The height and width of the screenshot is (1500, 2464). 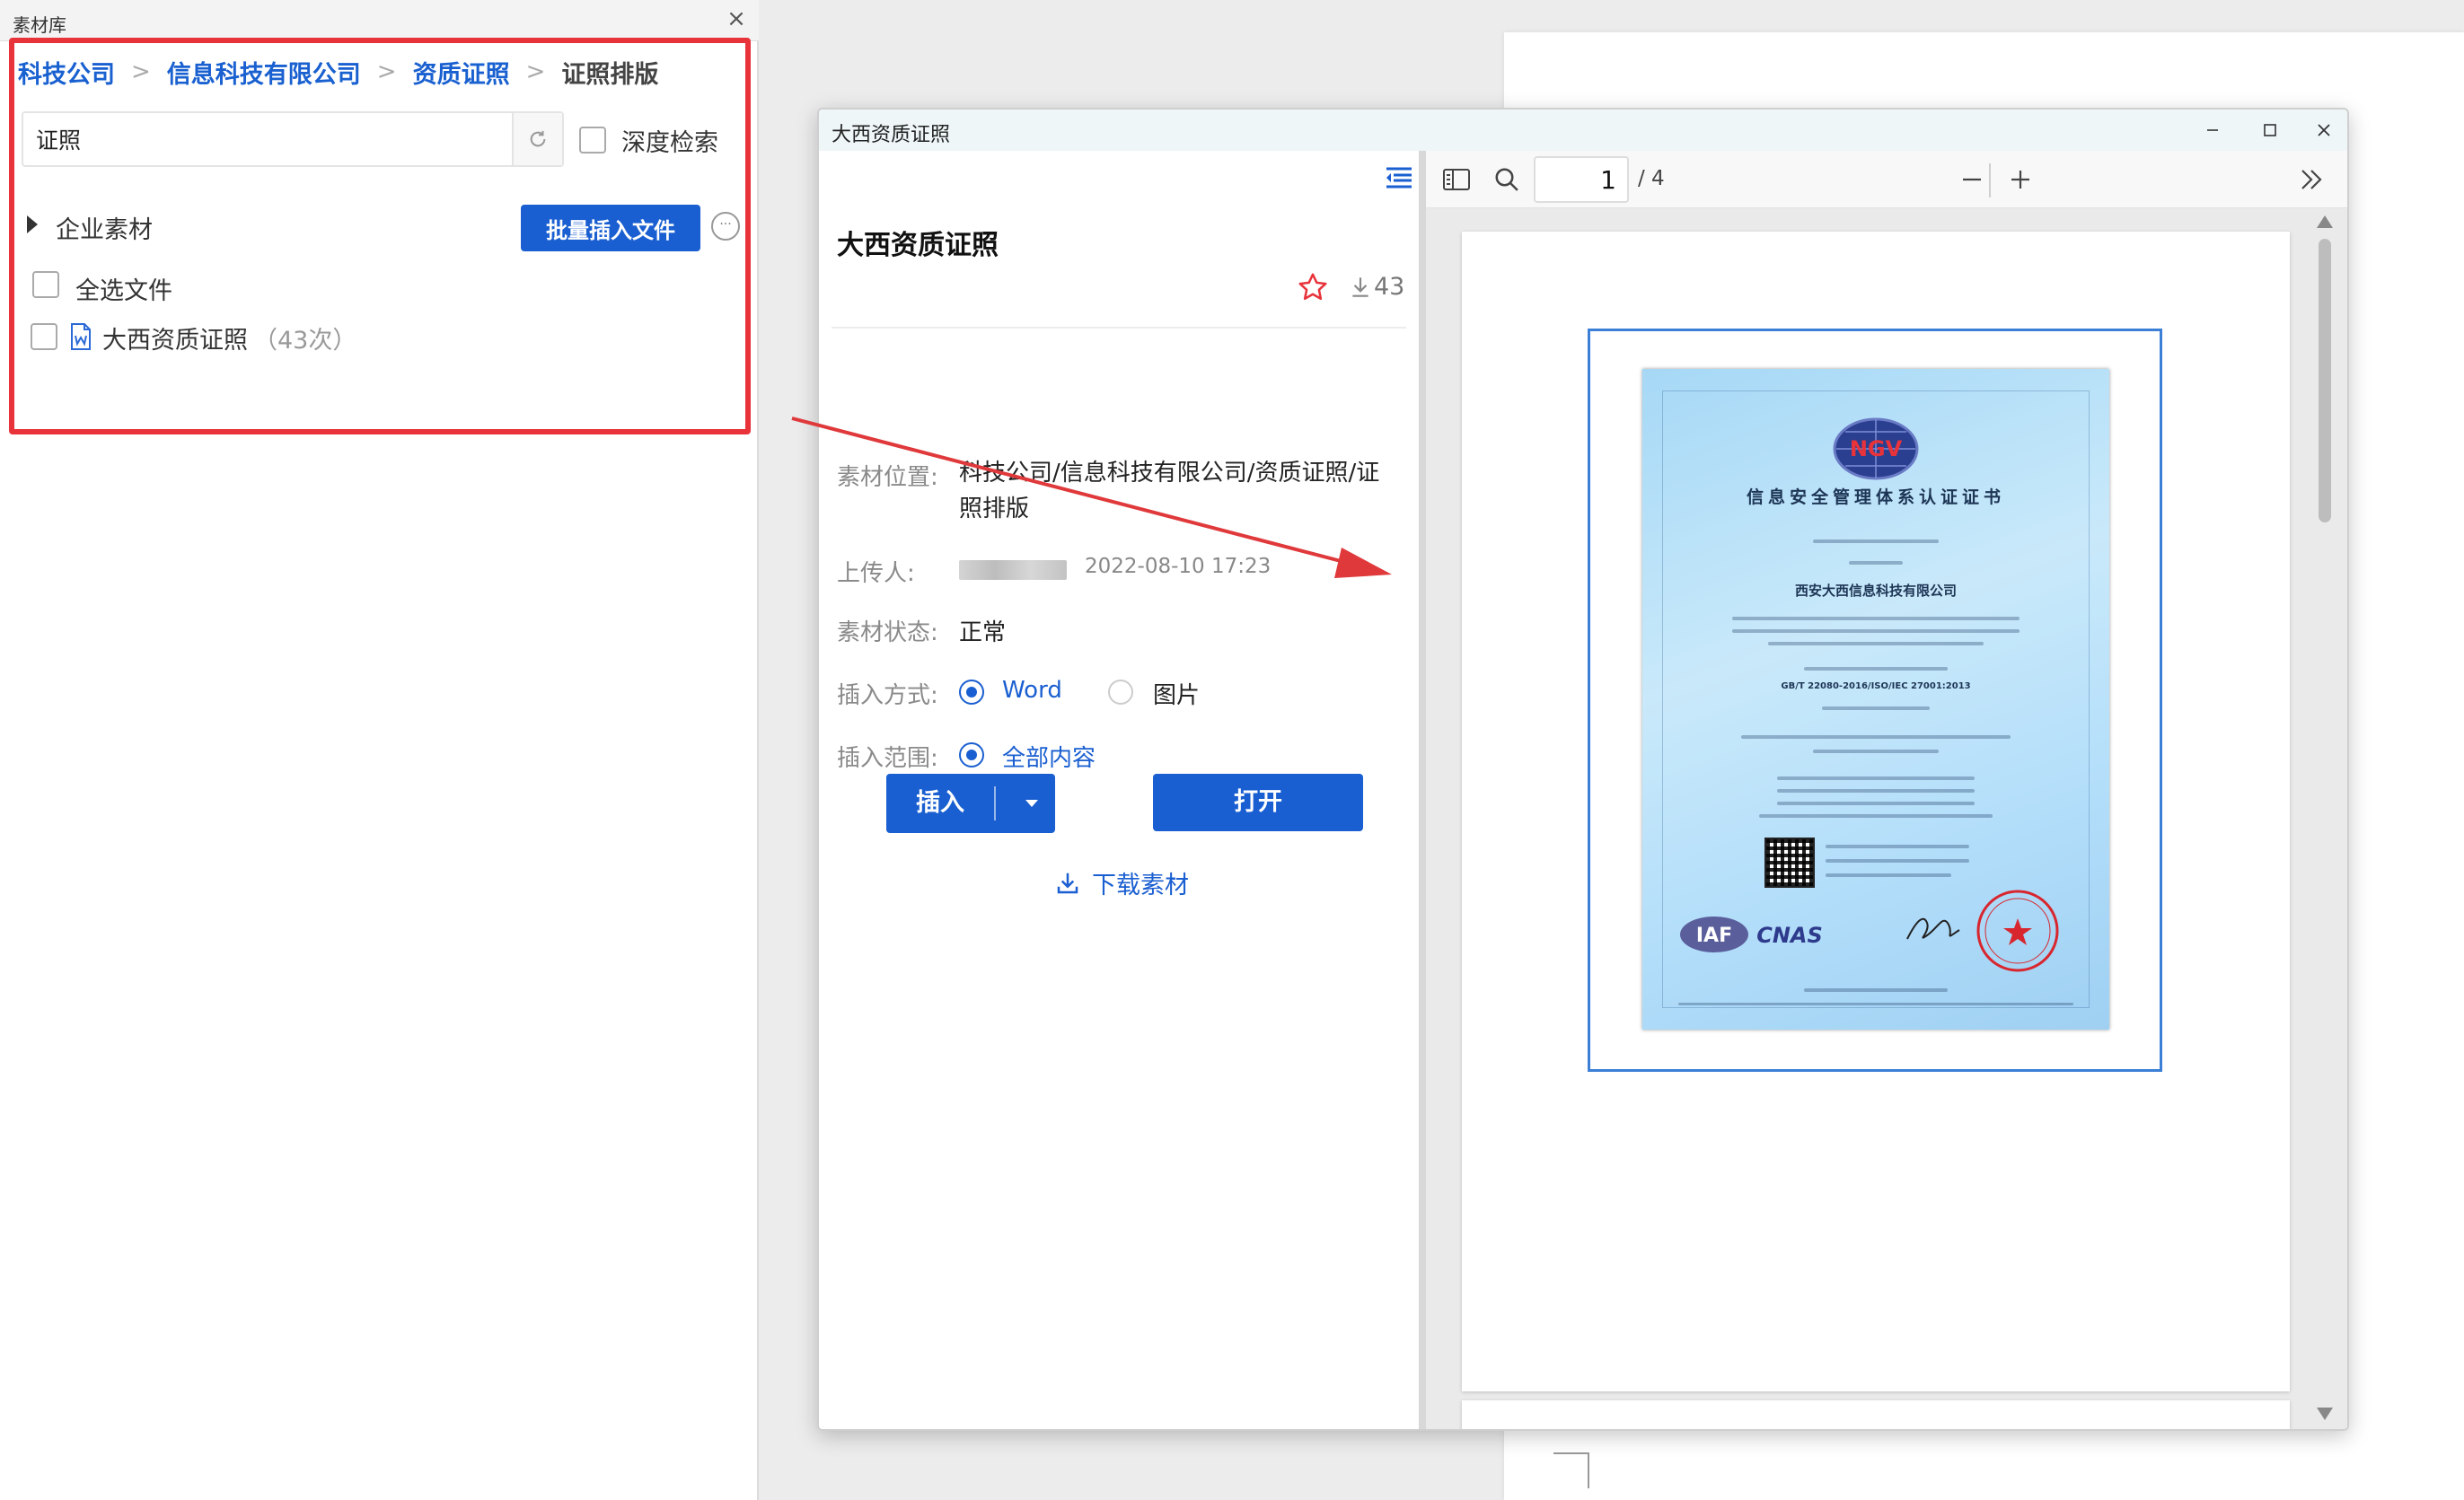 I want to click on location-value: 科技公司/信息科技有限公司/资质证照/证照排版, so click(x=1169, y=491).